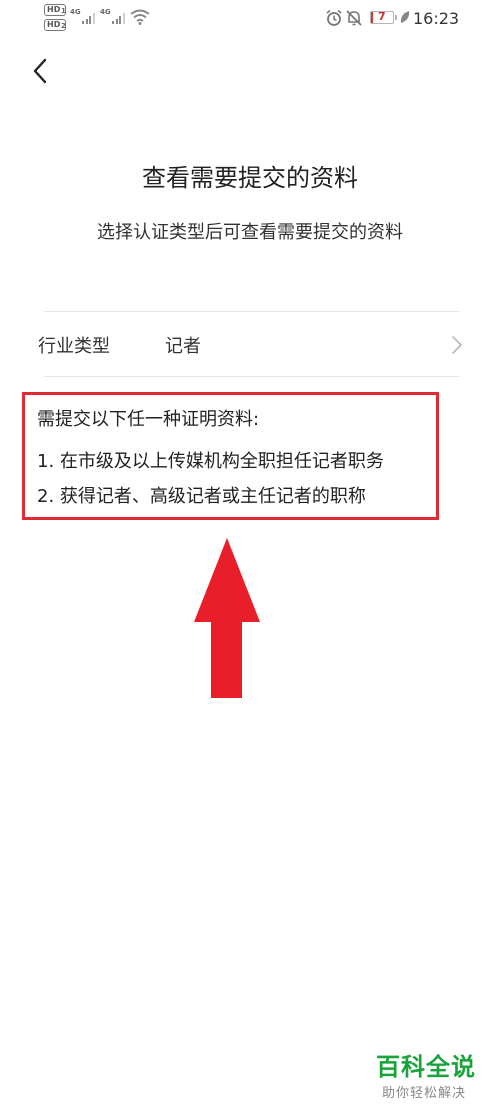 Image resolution: width=500 pixels, height=1111 pixels. Describe the element at coordinates (74, 346) in the screenshot. I see `industry-type-label: 行业类型` at that location.